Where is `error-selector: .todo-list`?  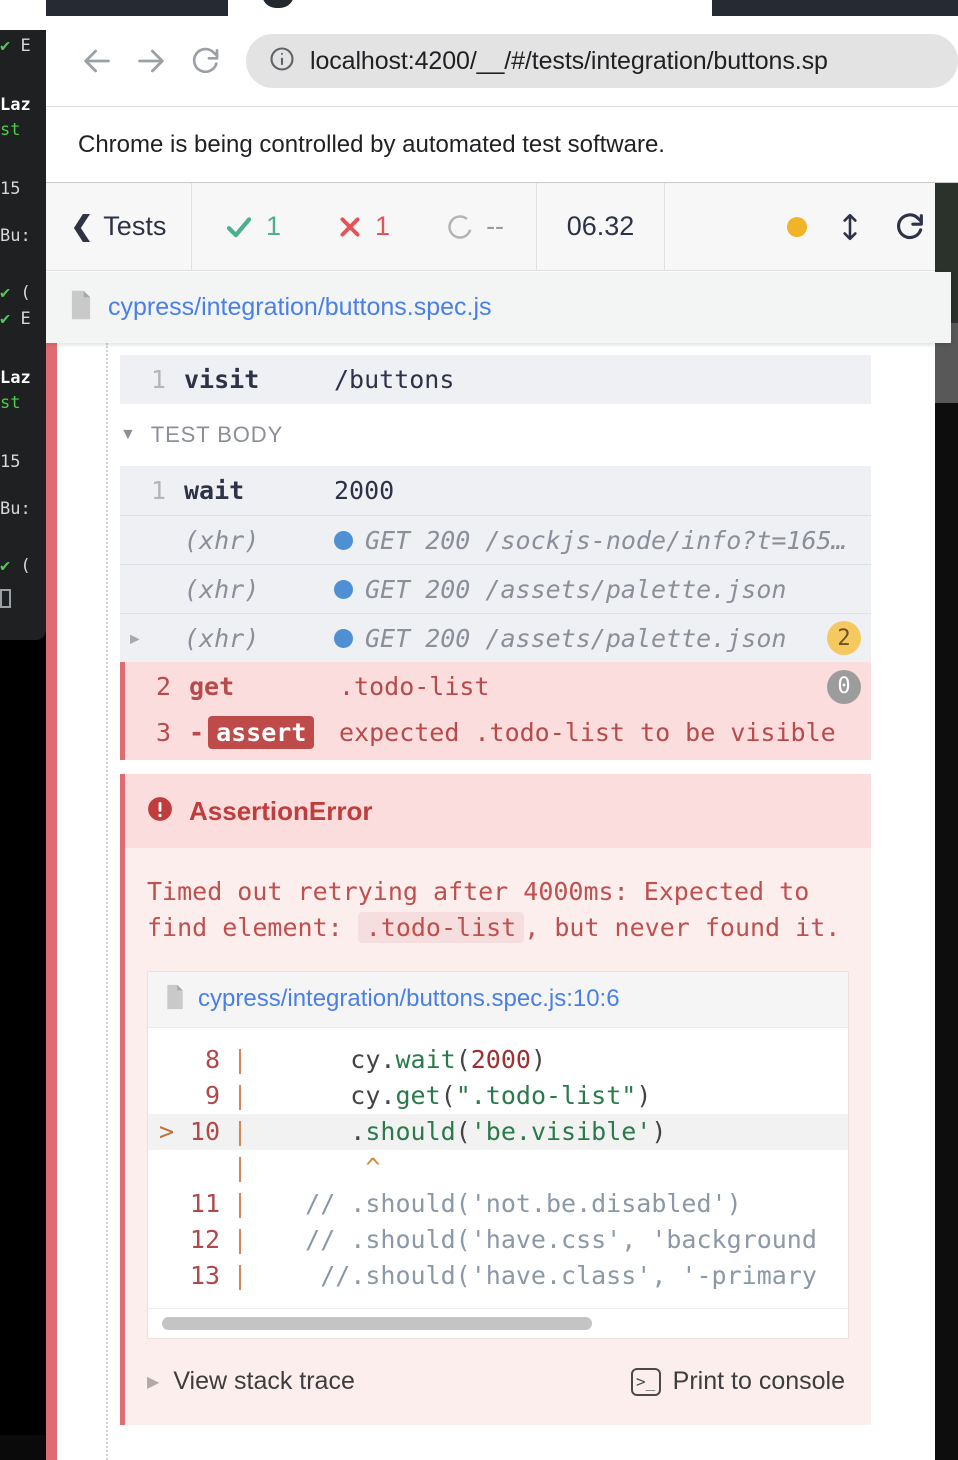 error-selector: .todo-list is located at coordinates (441, 928).